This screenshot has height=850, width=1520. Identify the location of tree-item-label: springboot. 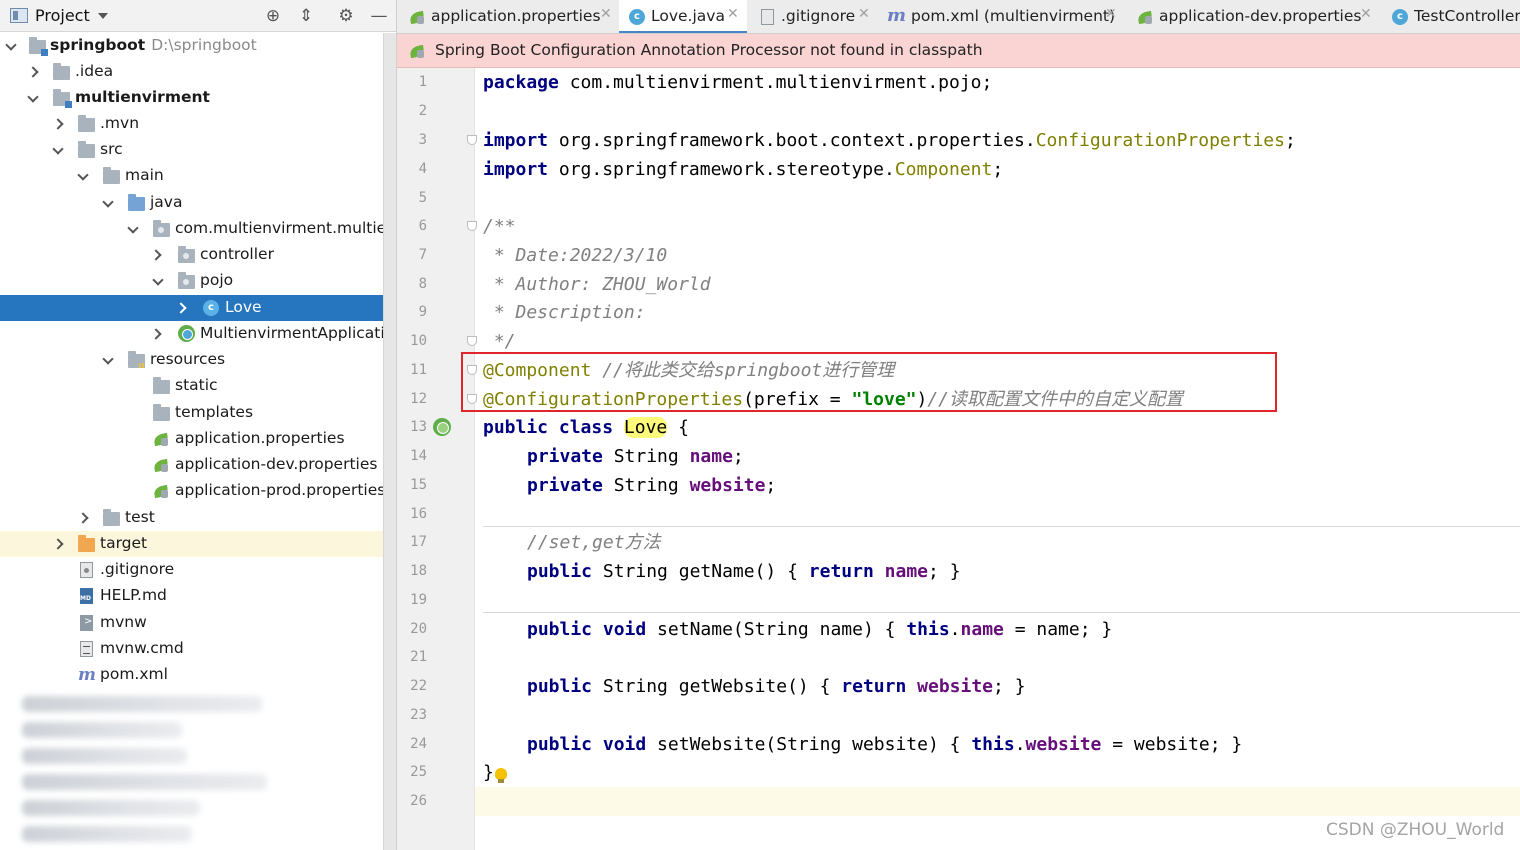
(98, 45).